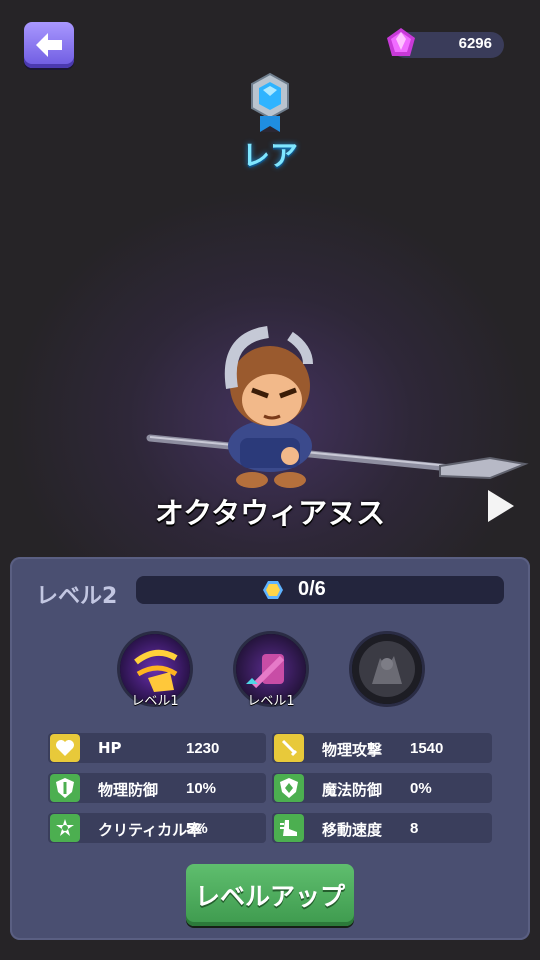 This screenshot has height=960, width=540. Describe the element at coordinates (270, 895) in the screenshot. I see `level-up-button: レベルアップ` at that location.